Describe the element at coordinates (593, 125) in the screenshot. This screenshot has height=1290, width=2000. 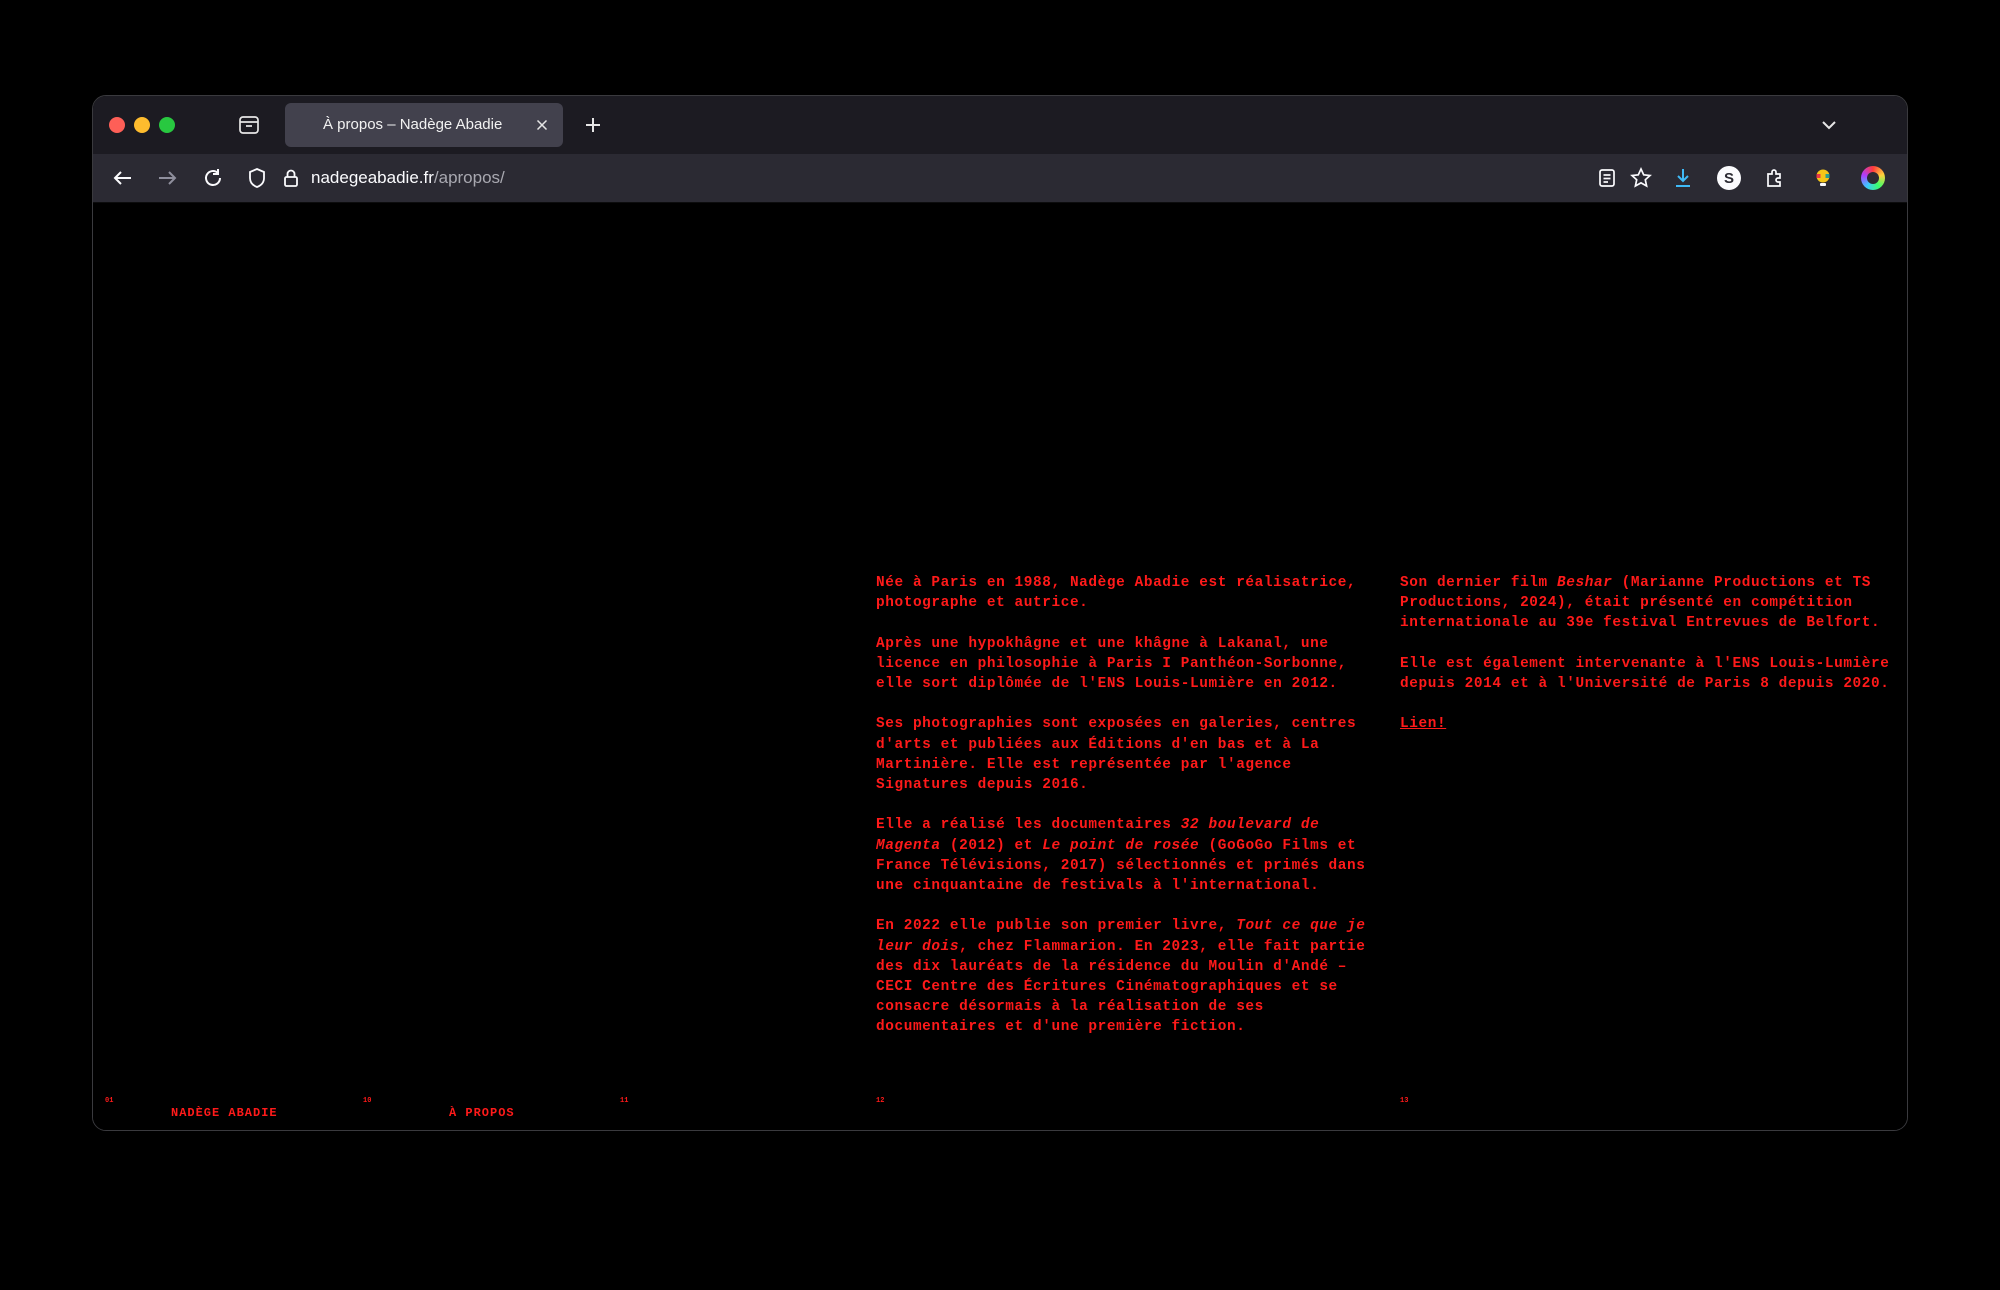
I see `plus-icon` at that location.